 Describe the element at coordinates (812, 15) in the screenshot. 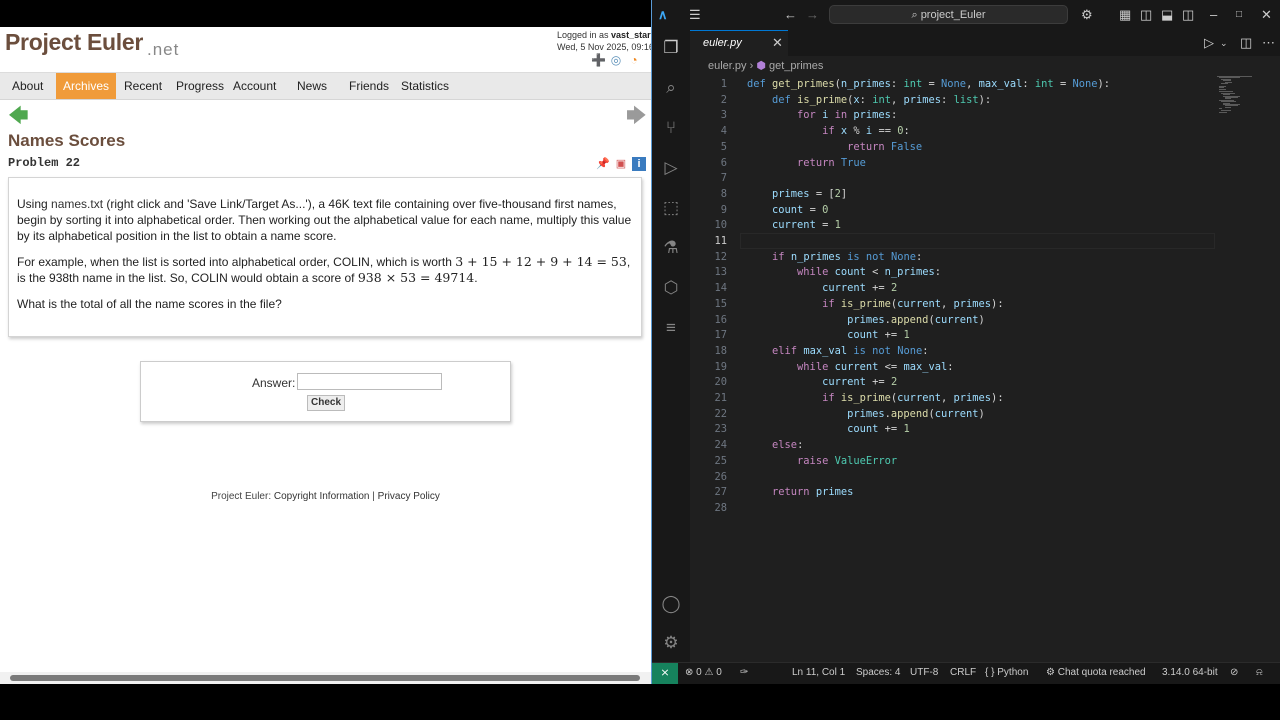

I see `forward-arrow-icon: →` at that location.